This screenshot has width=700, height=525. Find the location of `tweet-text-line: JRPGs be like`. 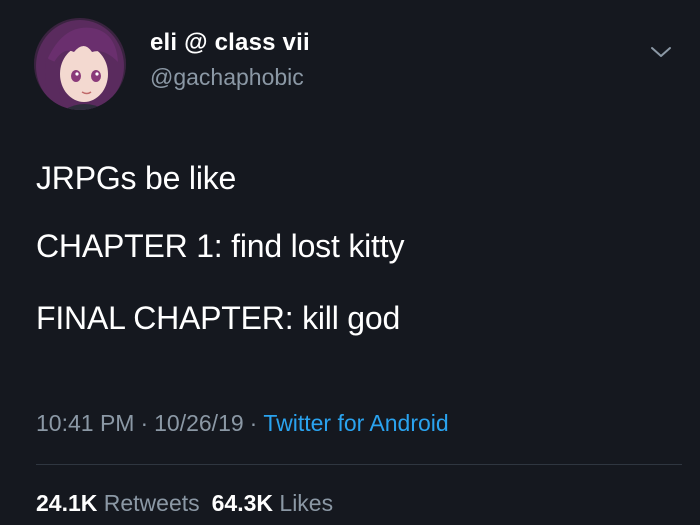

tweet-text-line: JRPGs be like is located at coordinates (136, 178).